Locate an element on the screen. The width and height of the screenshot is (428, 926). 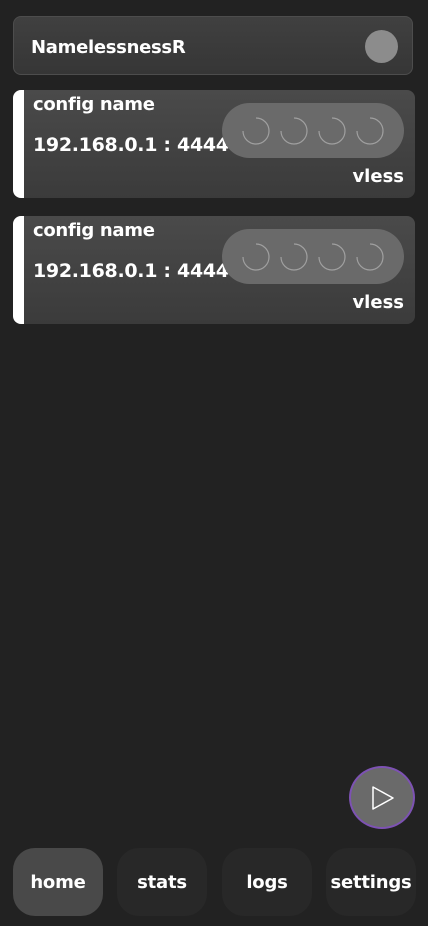
nav-logs: logs is located at coordinates (267, 882).